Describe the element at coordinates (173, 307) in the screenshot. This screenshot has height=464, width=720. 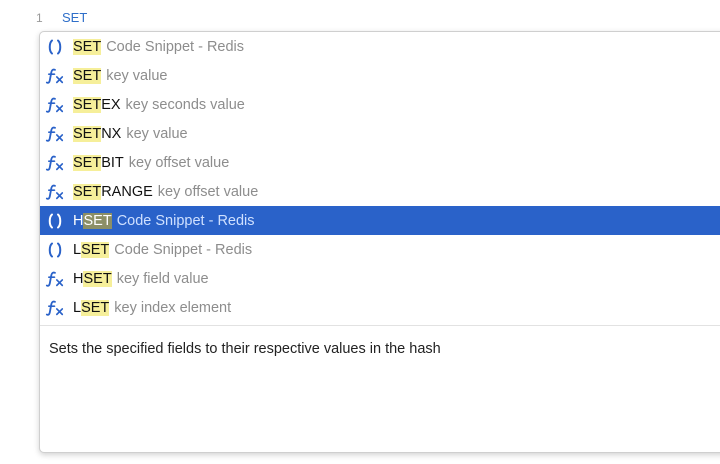
I see `suggestion-detail: key index element` at that location.